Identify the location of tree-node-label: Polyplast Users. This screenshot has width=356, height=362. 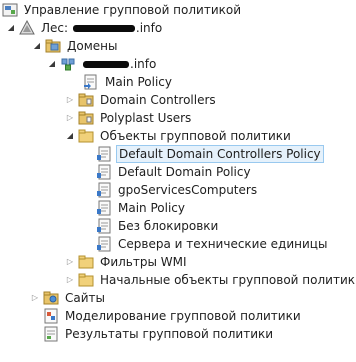
(146, 118).